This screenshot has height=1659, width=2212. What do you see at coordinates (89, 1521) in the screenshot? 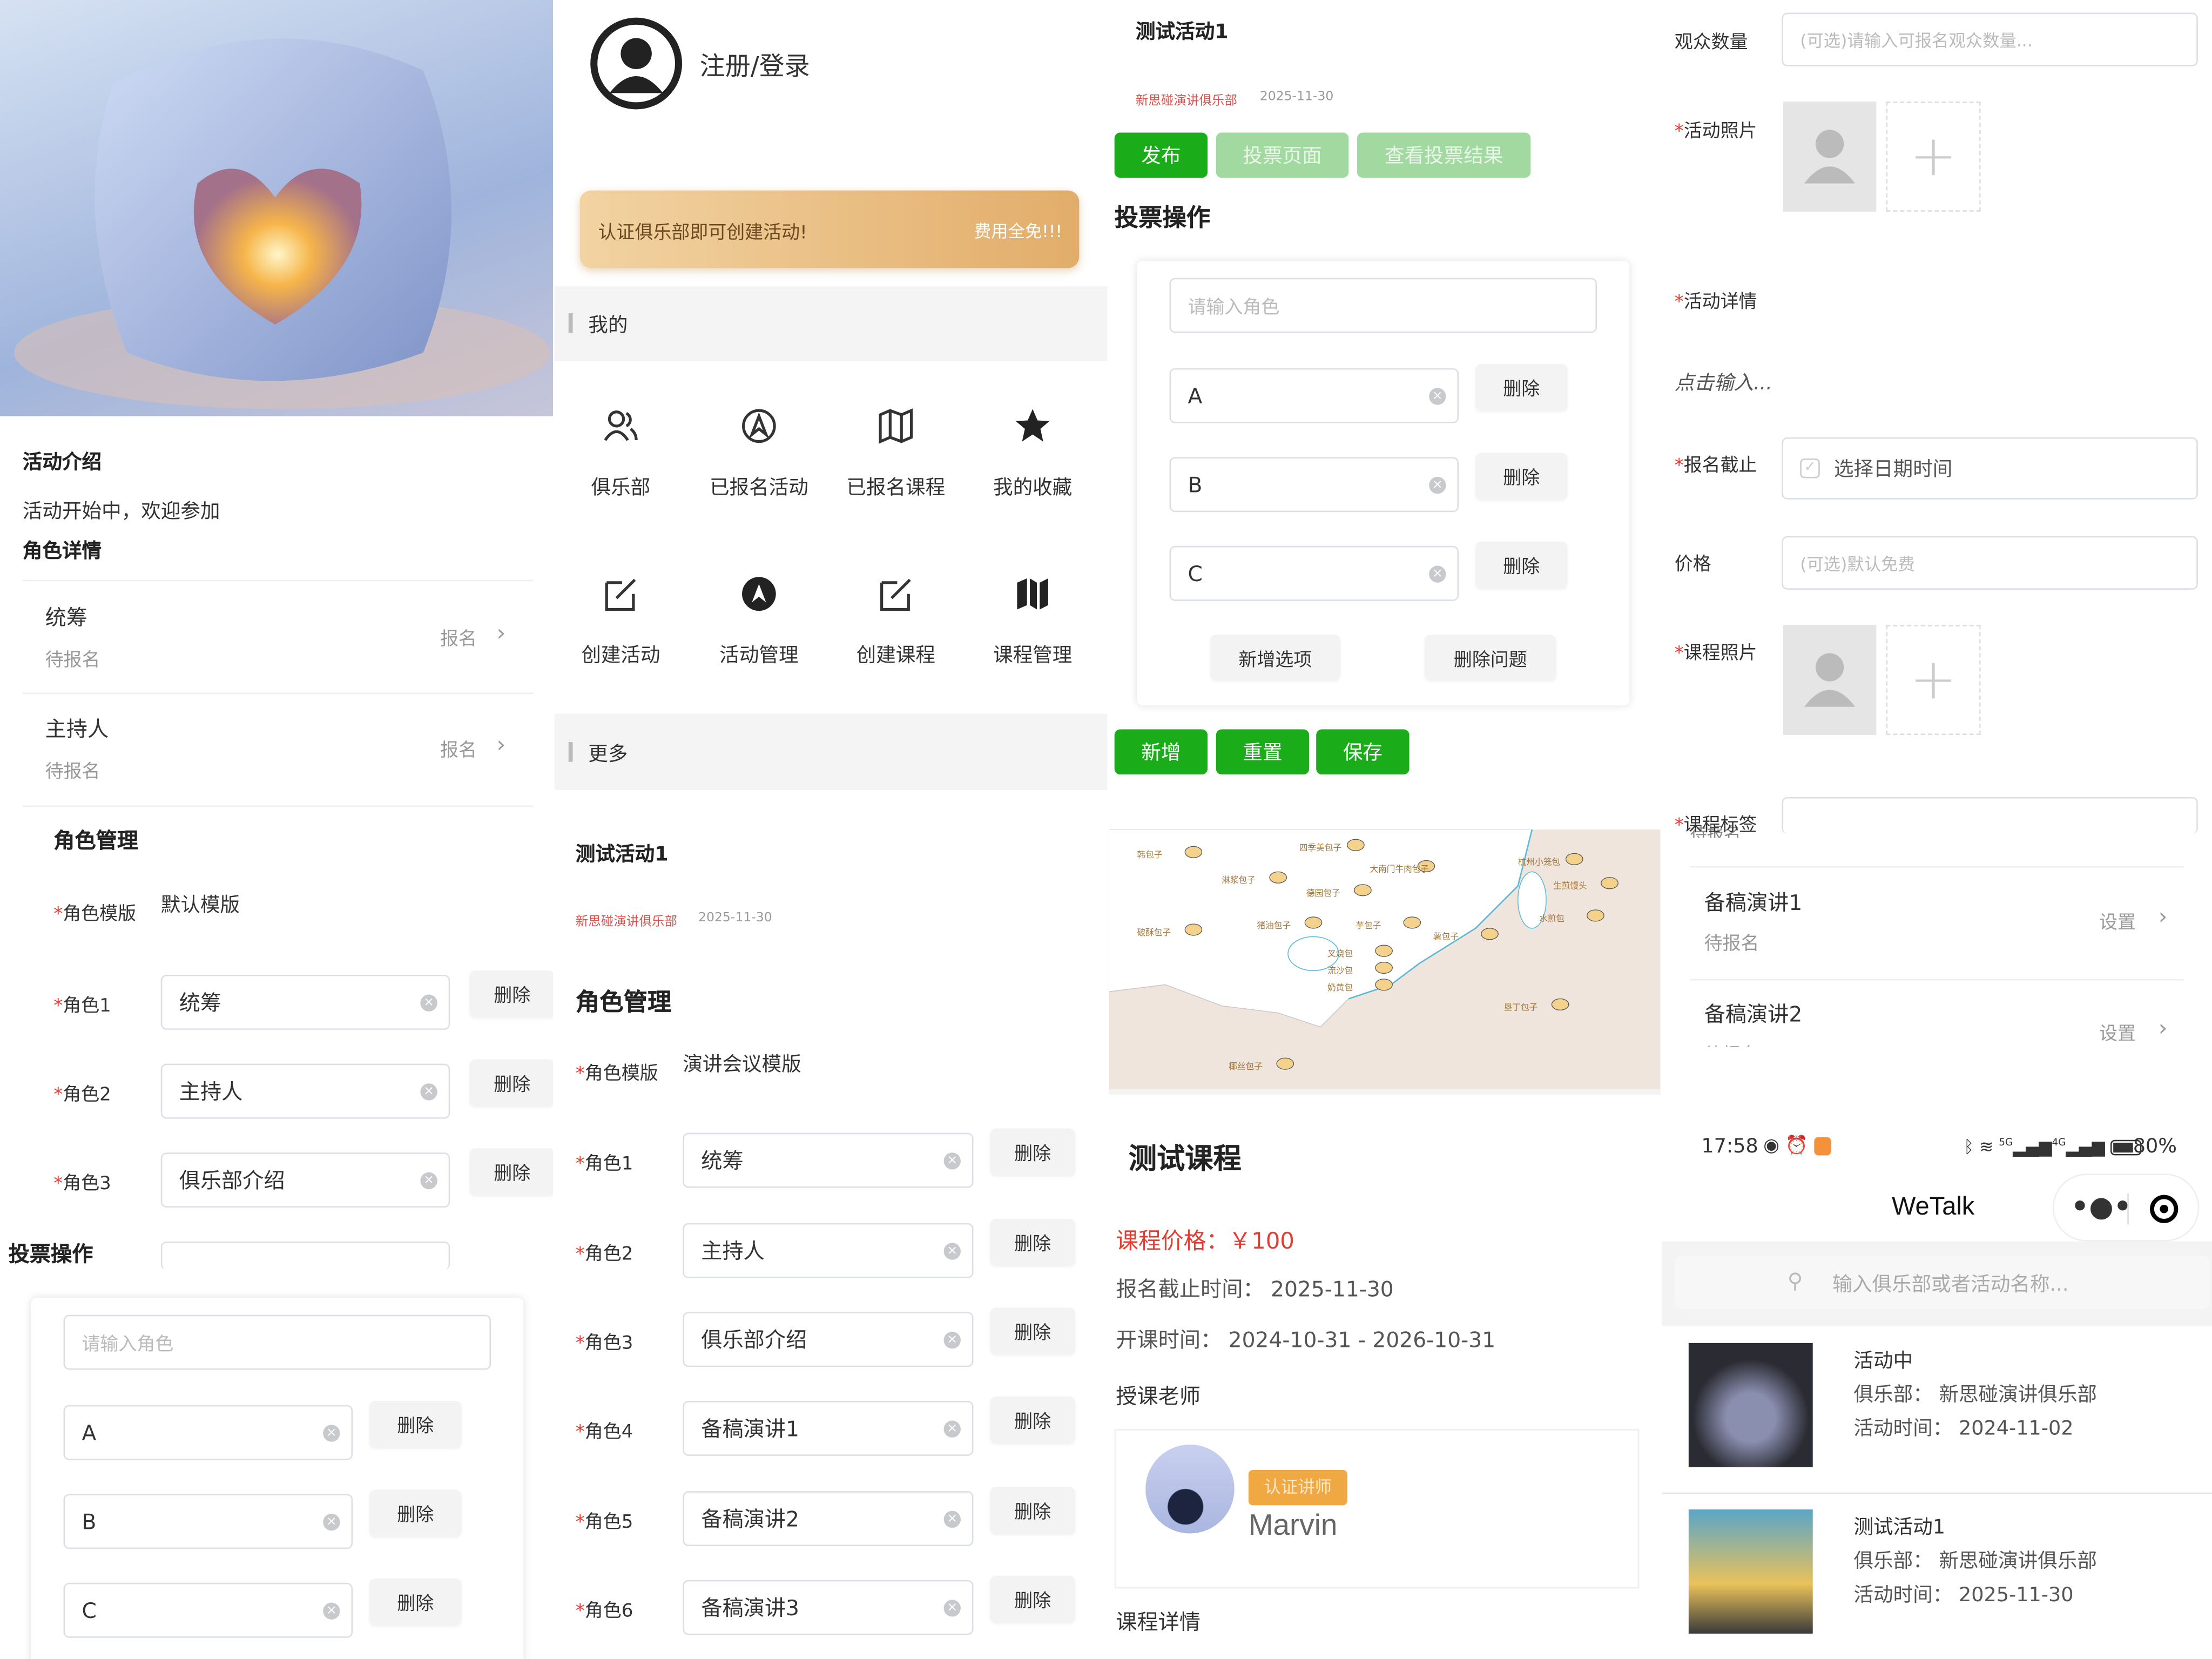
I see `option-value: B` at bounding box center [89, 1521].